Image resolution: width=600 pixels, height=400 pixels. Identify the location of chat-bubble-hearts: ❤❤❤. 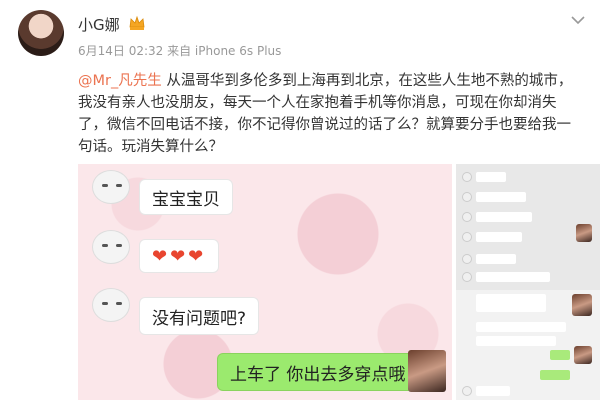
(179, 256).